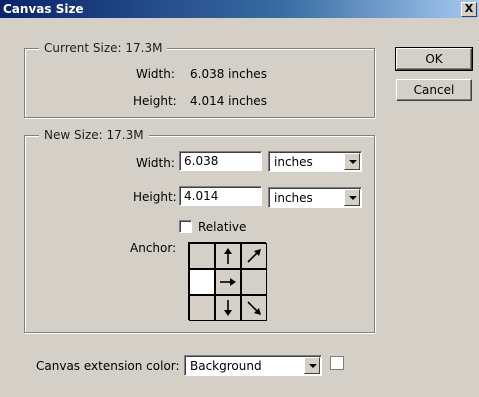  I want to click on arrow-right-icon, so click(228, 282).